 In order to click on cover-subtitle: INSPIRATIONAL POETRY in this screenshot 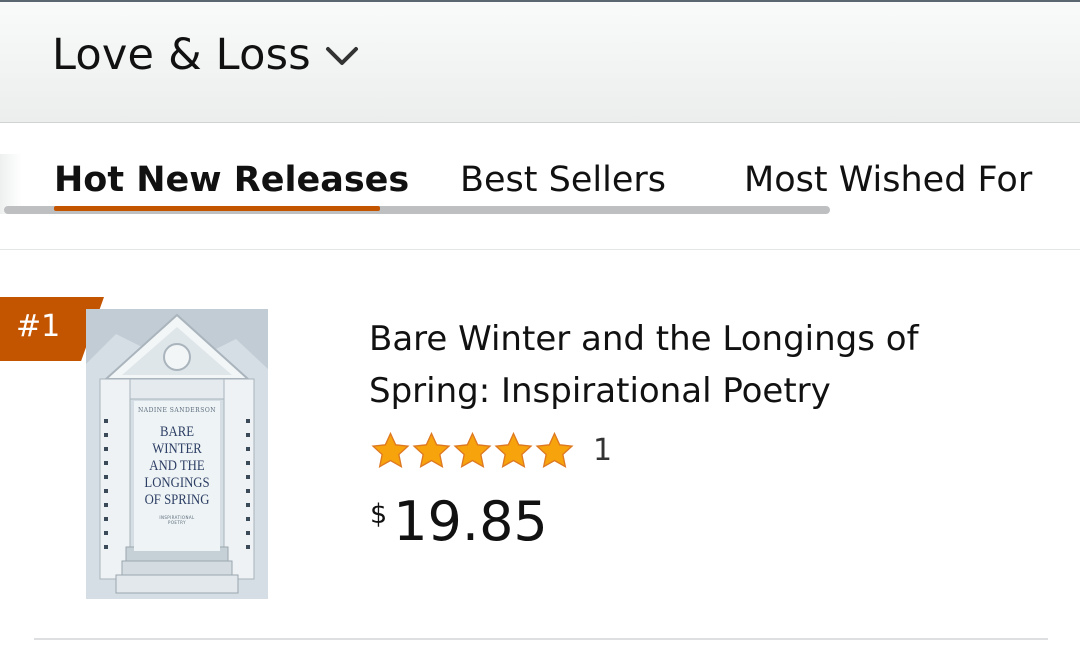, I will do `click(177, 520)`.